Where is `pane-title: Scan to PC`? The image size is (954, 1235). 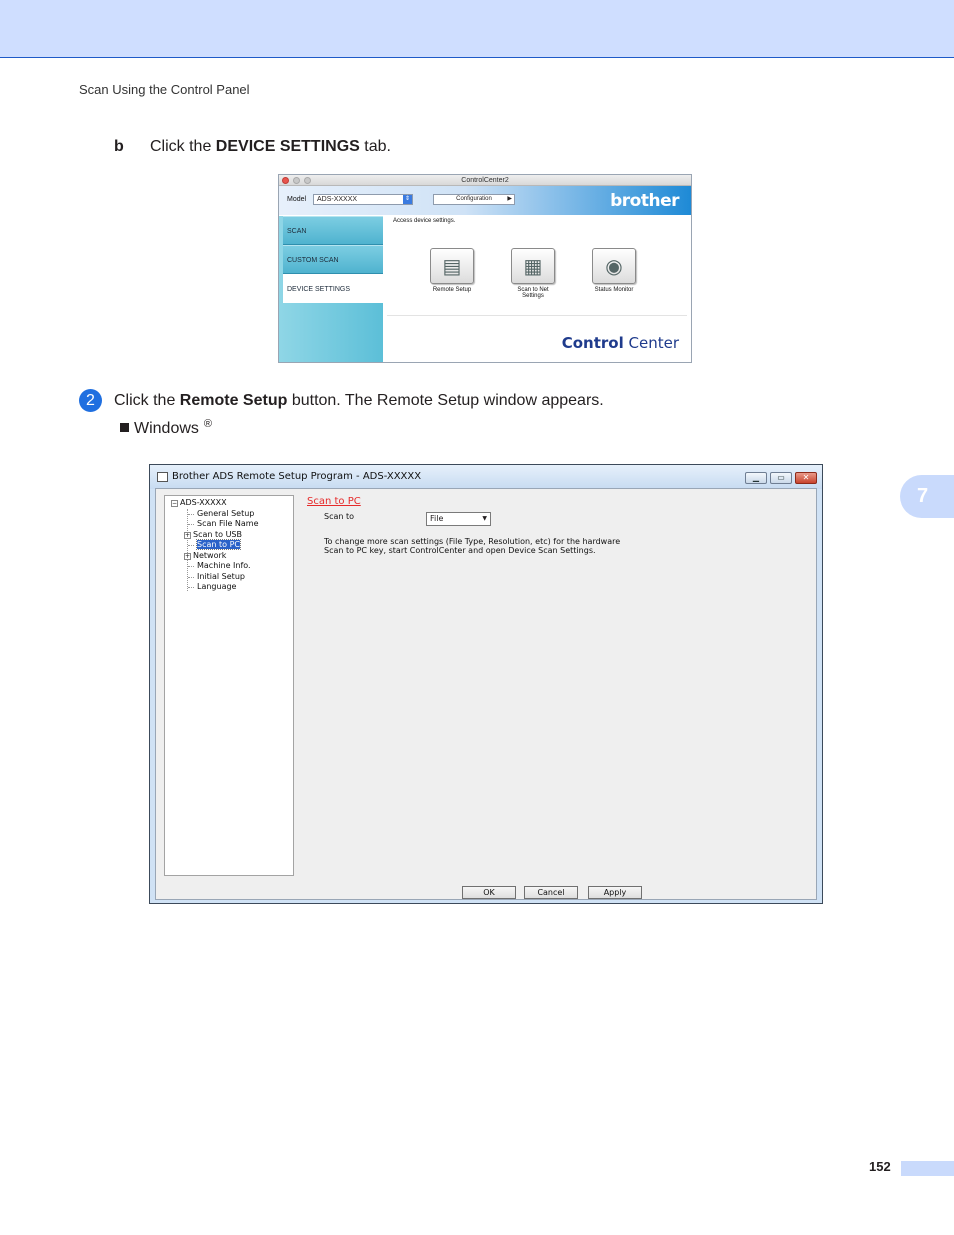
pane-title: Scan to PC is located at coordinates (334, 501).